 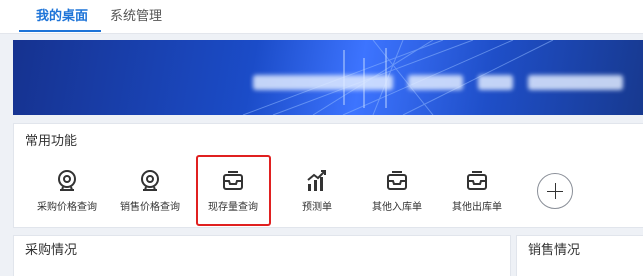 I want to click on bar-chart-icon, so click(x=316, y=180).